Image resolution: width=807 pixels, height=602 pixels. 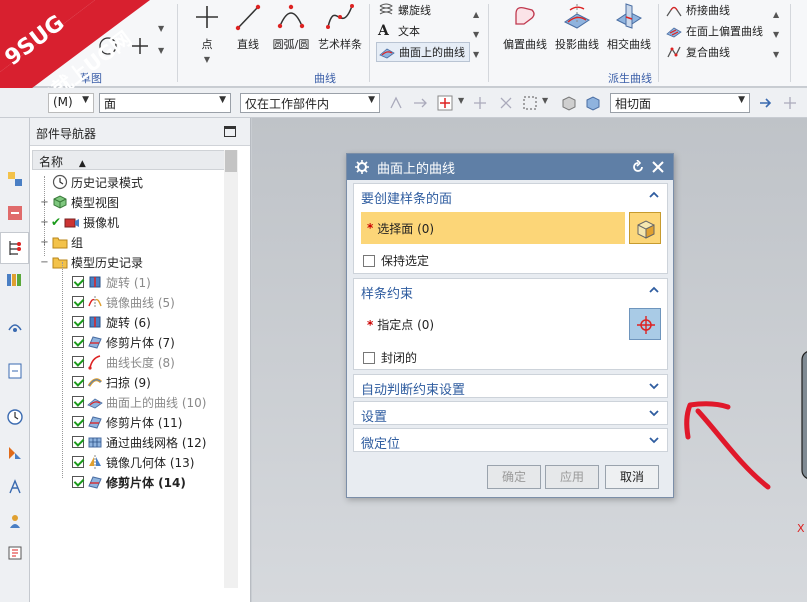 I want to click on keep-selected-label: 保持选定, so click(x=405, y=261).